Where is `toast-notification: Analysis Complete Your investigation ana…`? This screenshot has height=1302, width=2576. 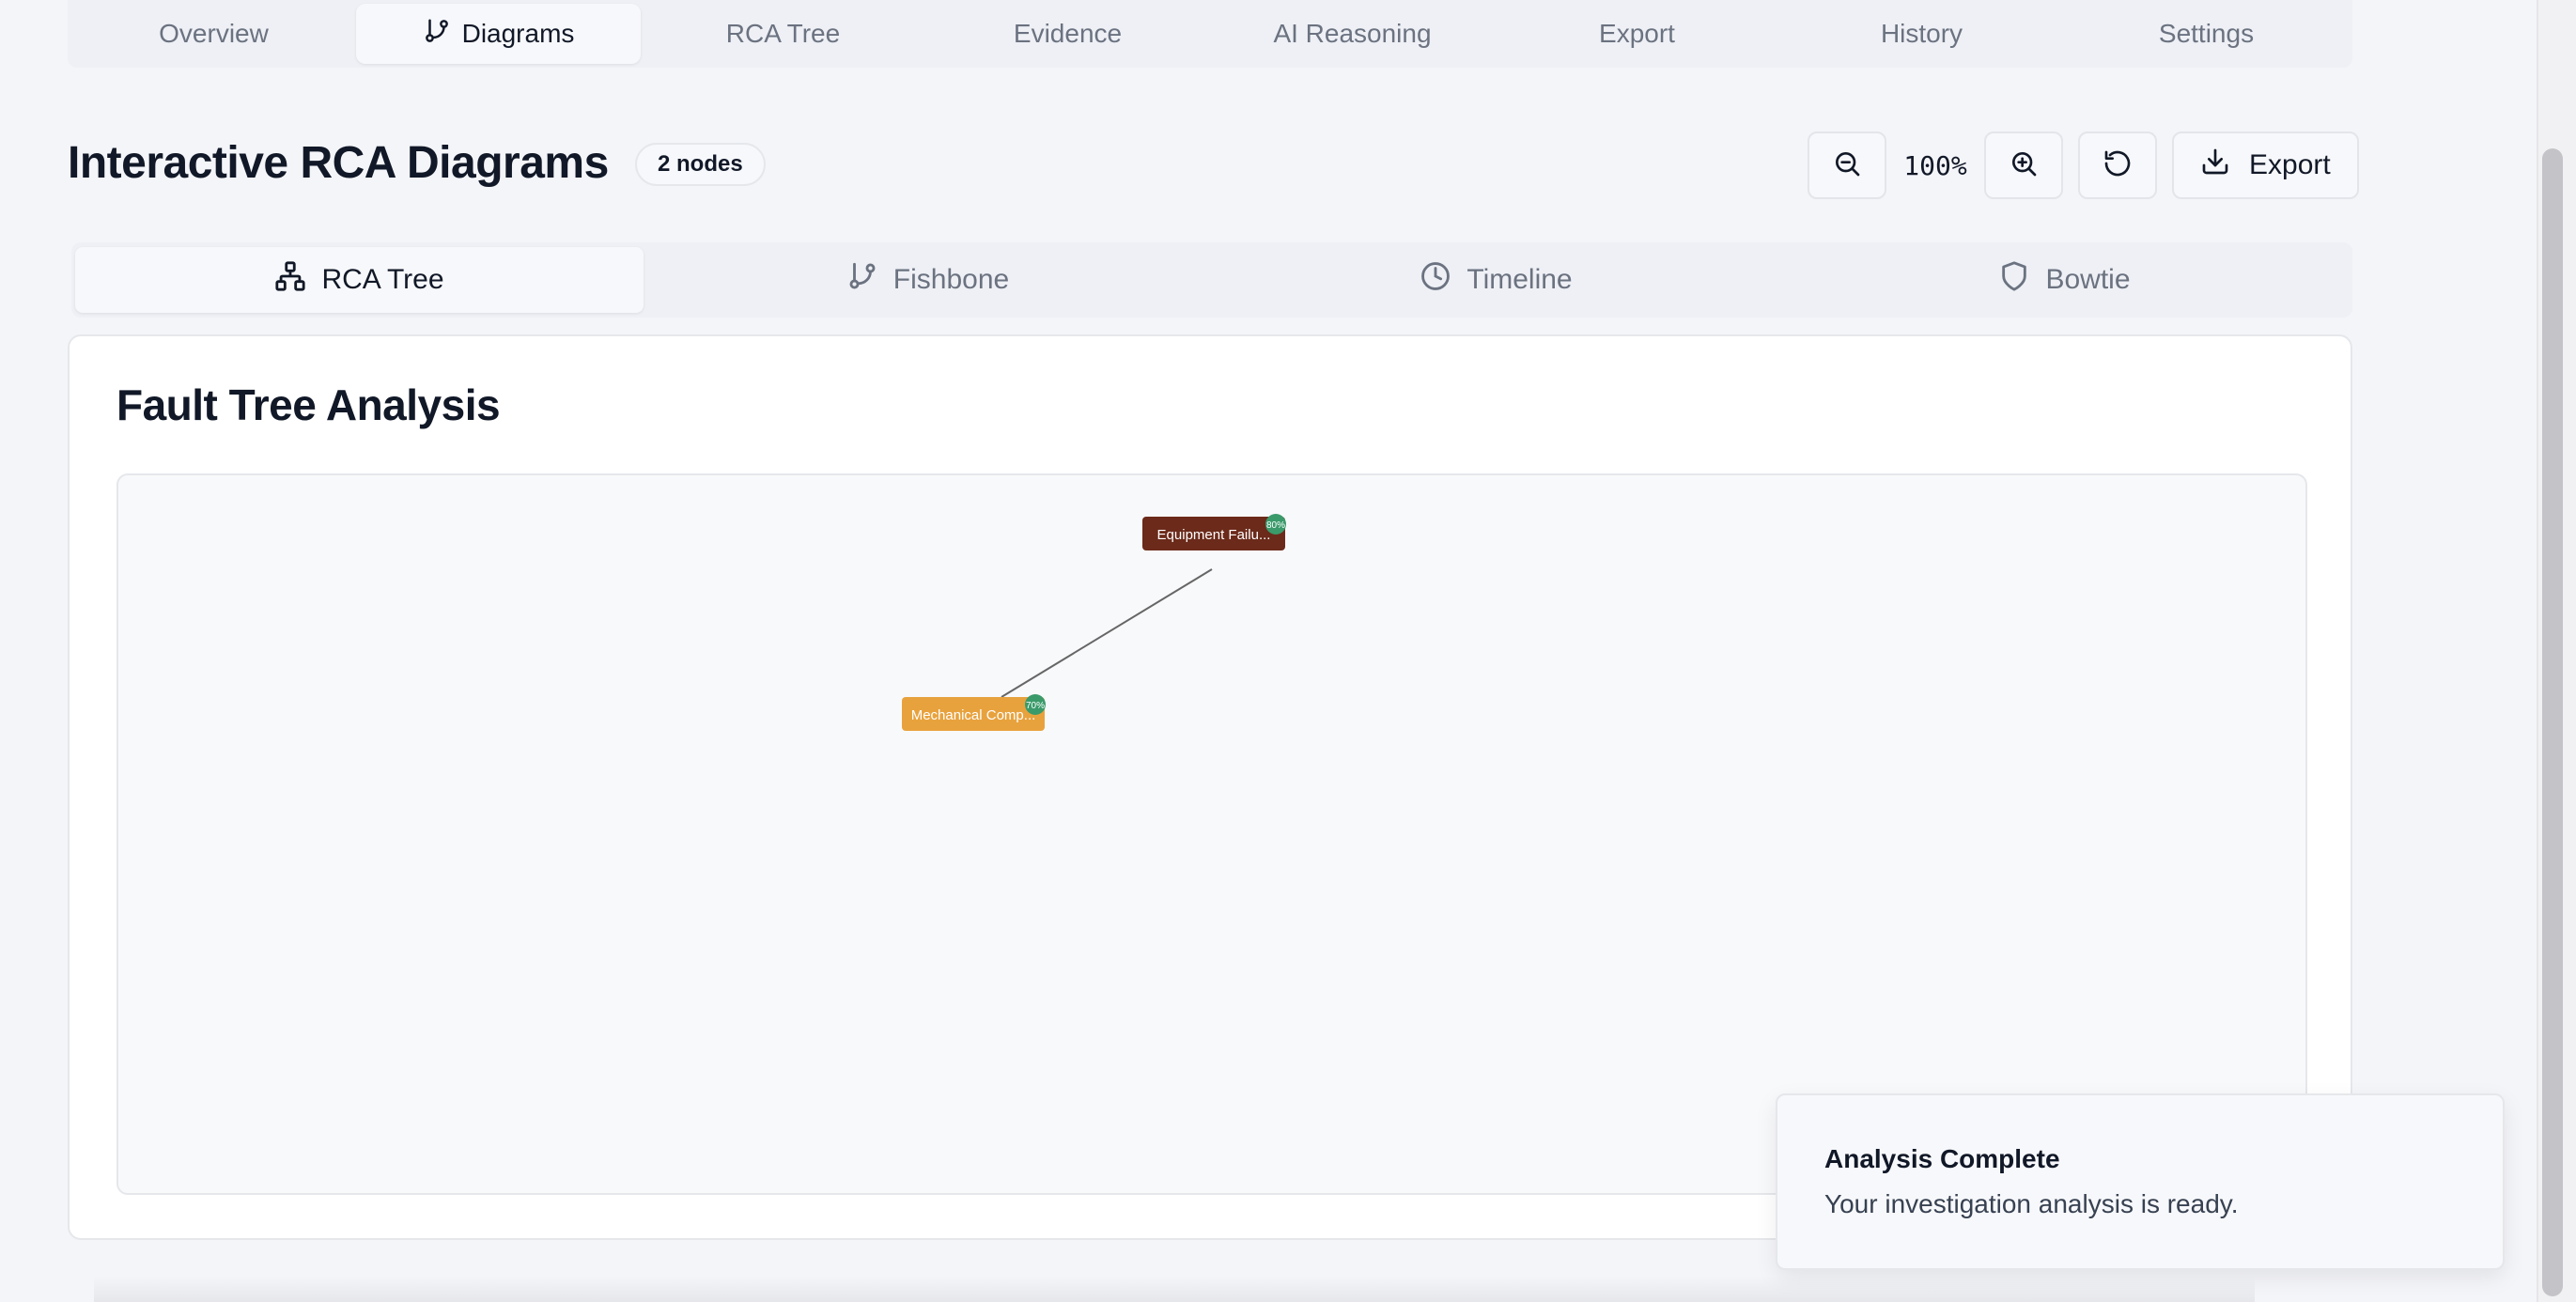 toast-notification: Analysis Complete Your investigation ana… is located at coordinates (2140, 1181).